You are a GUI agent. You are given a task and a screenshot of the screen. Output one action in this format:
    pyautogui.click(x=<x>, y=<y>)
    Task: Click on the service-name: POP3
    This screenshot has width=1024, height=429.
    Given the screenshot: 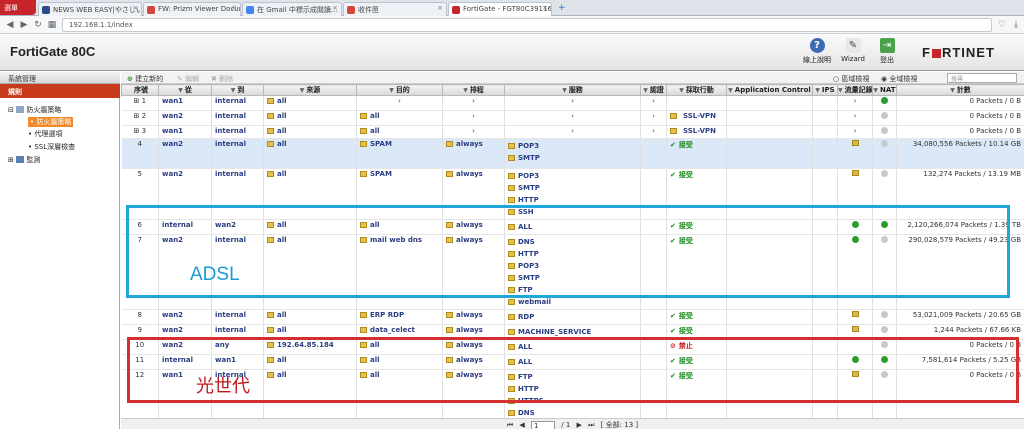 What is the action you would take?
    pyautogui.click(x=529, y=146)
    